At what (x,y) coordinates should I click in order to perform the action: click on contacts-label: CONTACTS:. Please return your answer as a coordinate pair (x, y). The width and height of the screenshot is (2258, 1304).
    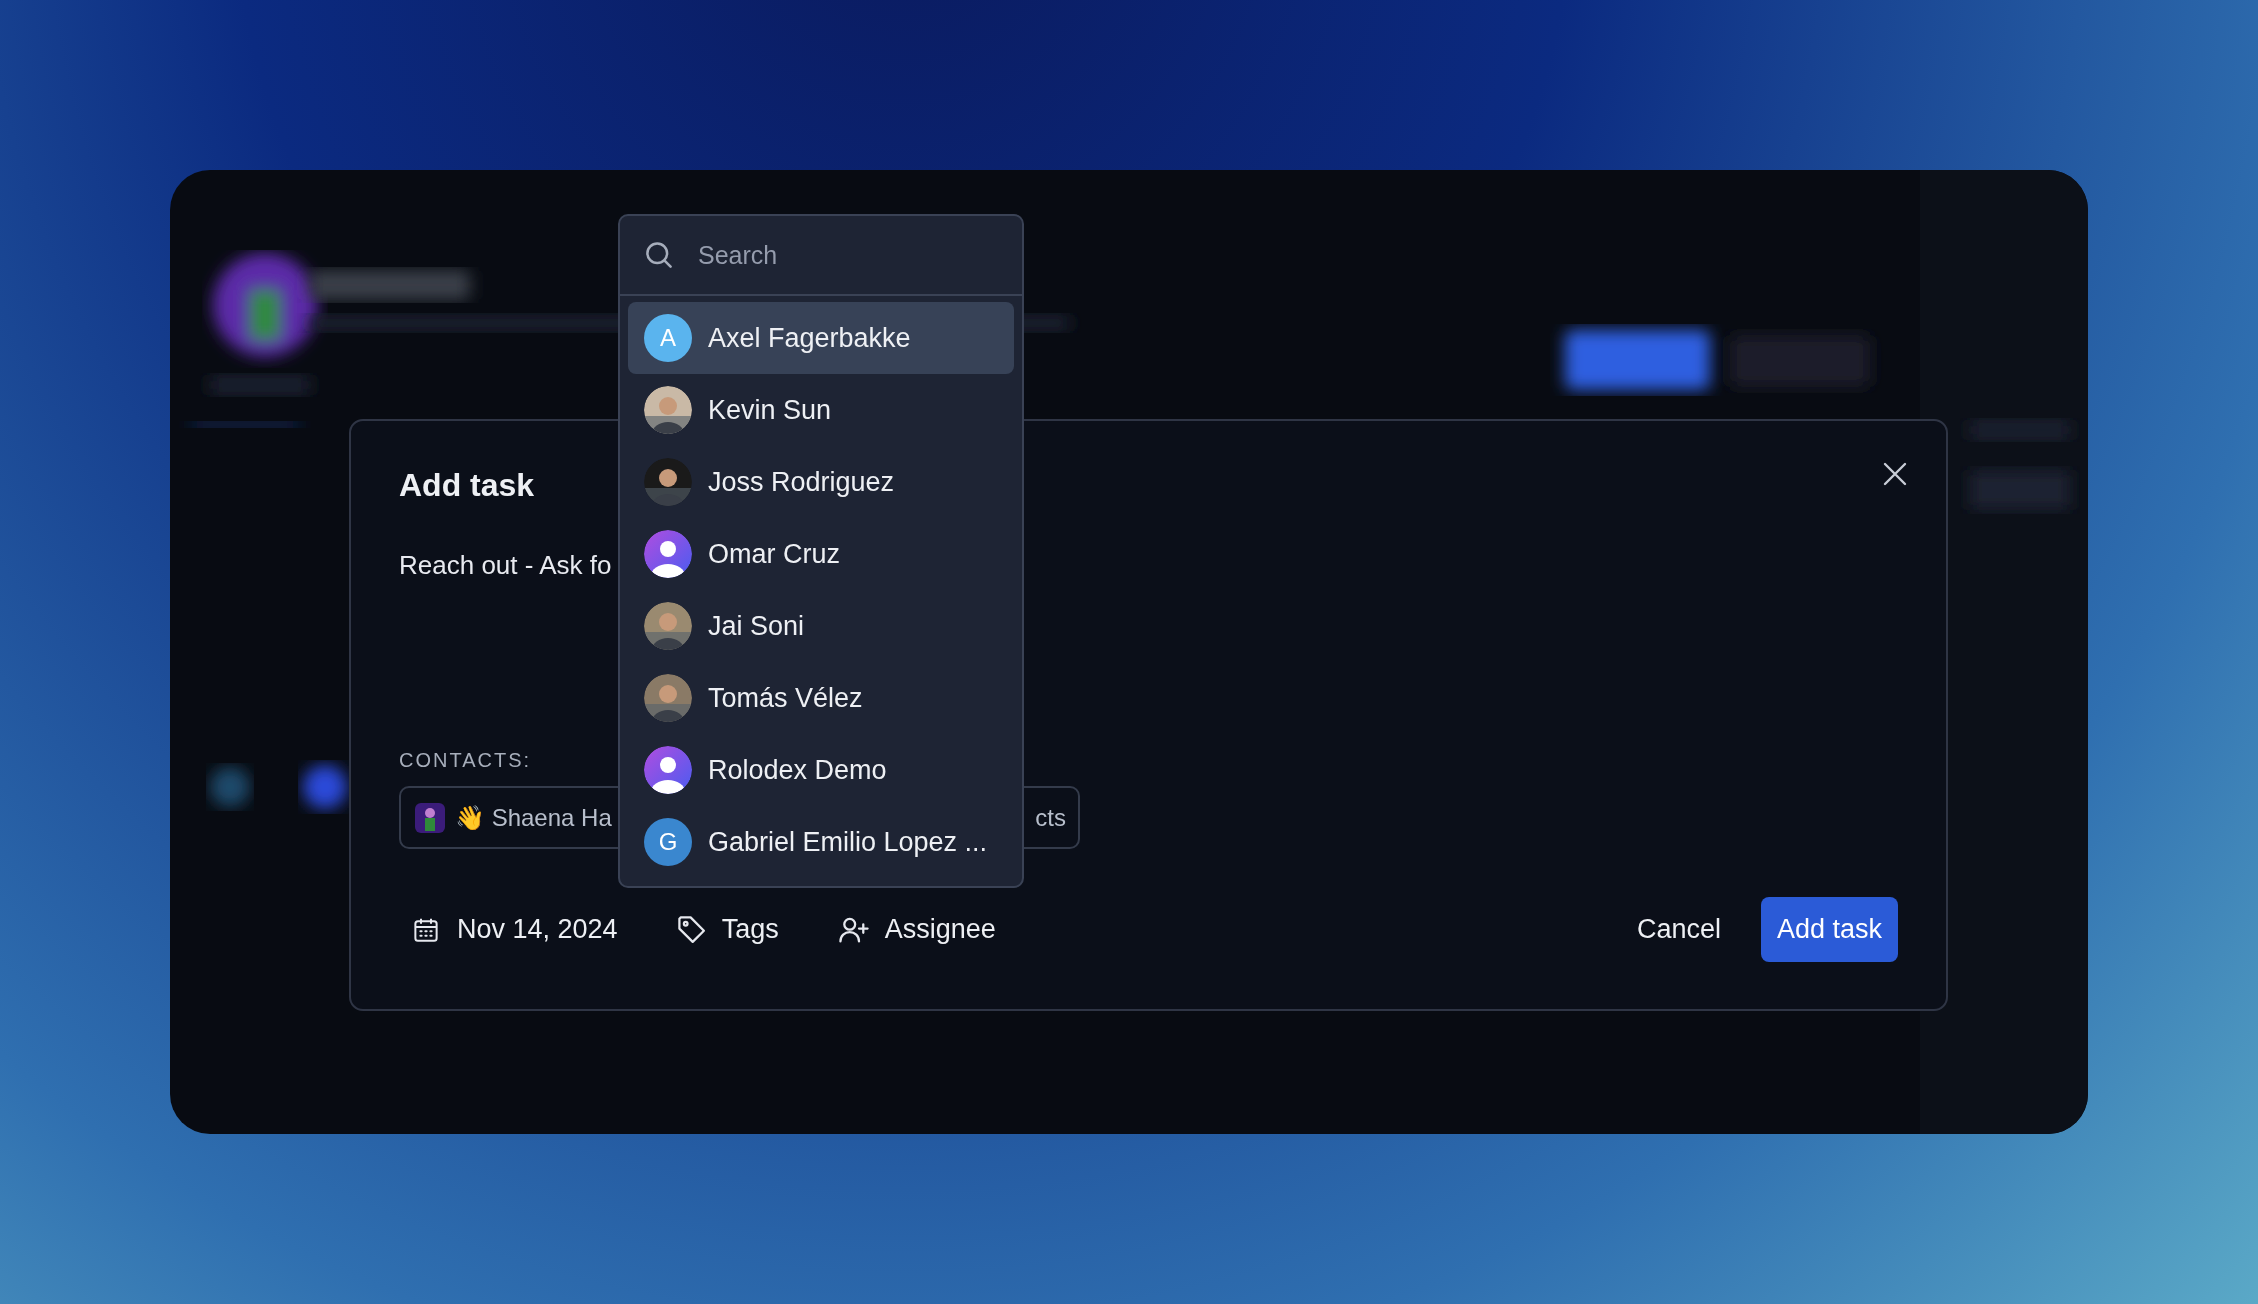
    Looking at the image, I should click on (465, 760).